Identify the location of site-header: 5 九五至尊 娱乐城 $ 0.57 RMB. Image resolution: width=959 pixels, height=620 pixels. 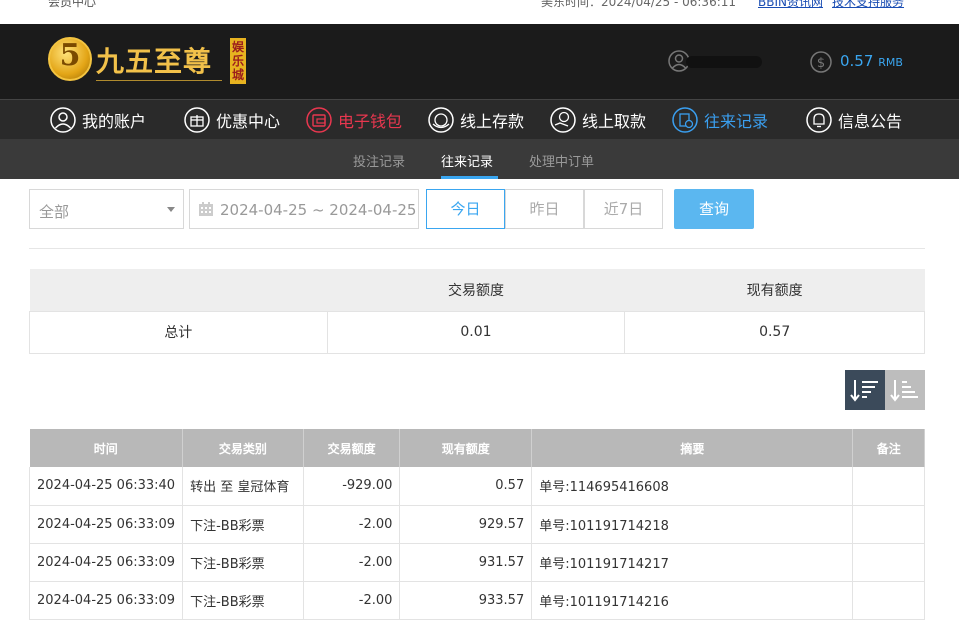
(479, 61).